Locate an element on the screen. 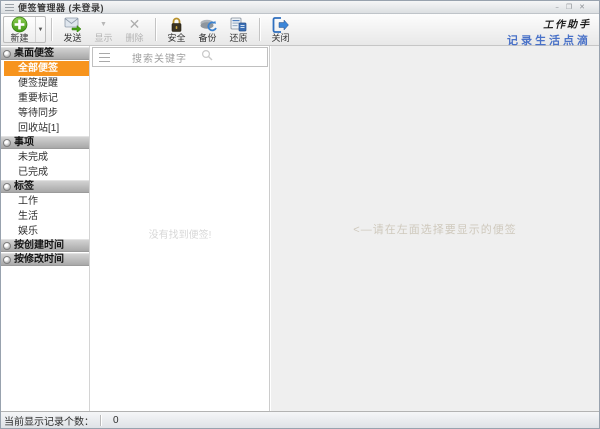  brand-title: 工作助手 is located at coordinates (567, 25).